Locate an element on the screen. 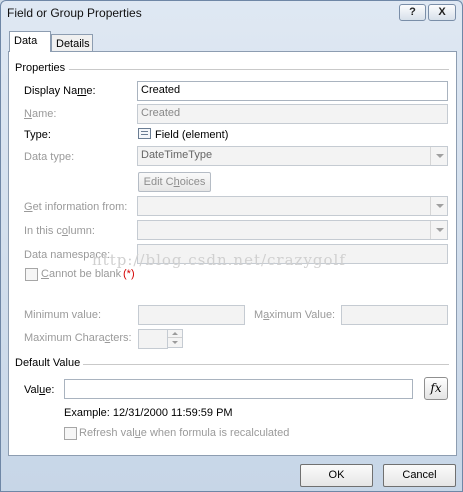 This screenshot has width=463, height=492. edit-choices-button: Edit Choices is located at coordinates (174, 182).